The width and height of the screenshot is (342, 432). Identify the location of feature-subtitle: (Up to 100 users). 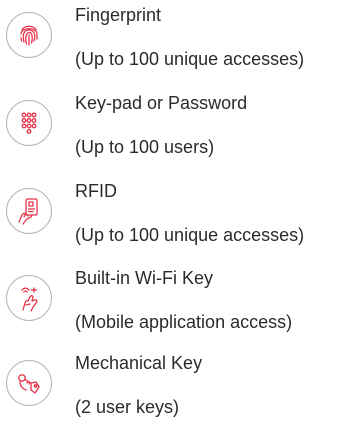
(145, 147).